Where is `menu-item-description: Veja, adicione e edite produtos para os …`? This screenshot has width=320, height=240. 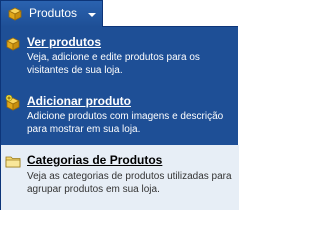
menu-item-description: Veja, adicione e edite produtos para os … is located at coordinates (113, 64).